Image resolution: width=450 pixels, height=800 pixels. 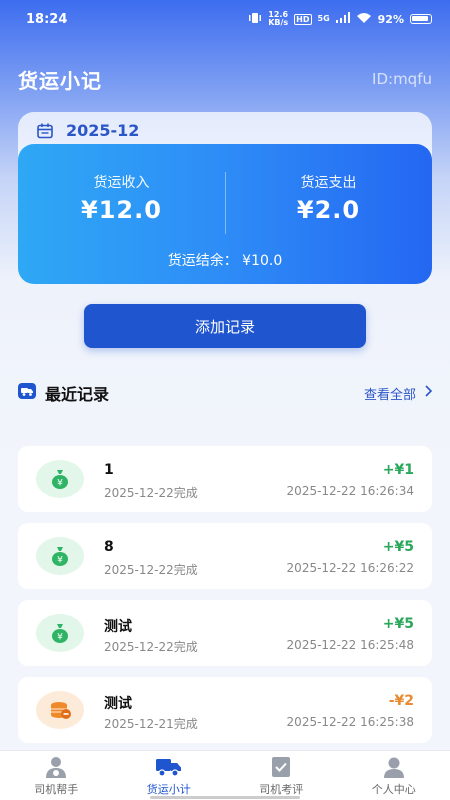 I want to click on tab-driver-review: 司机考评, so click(x=281, y=775).